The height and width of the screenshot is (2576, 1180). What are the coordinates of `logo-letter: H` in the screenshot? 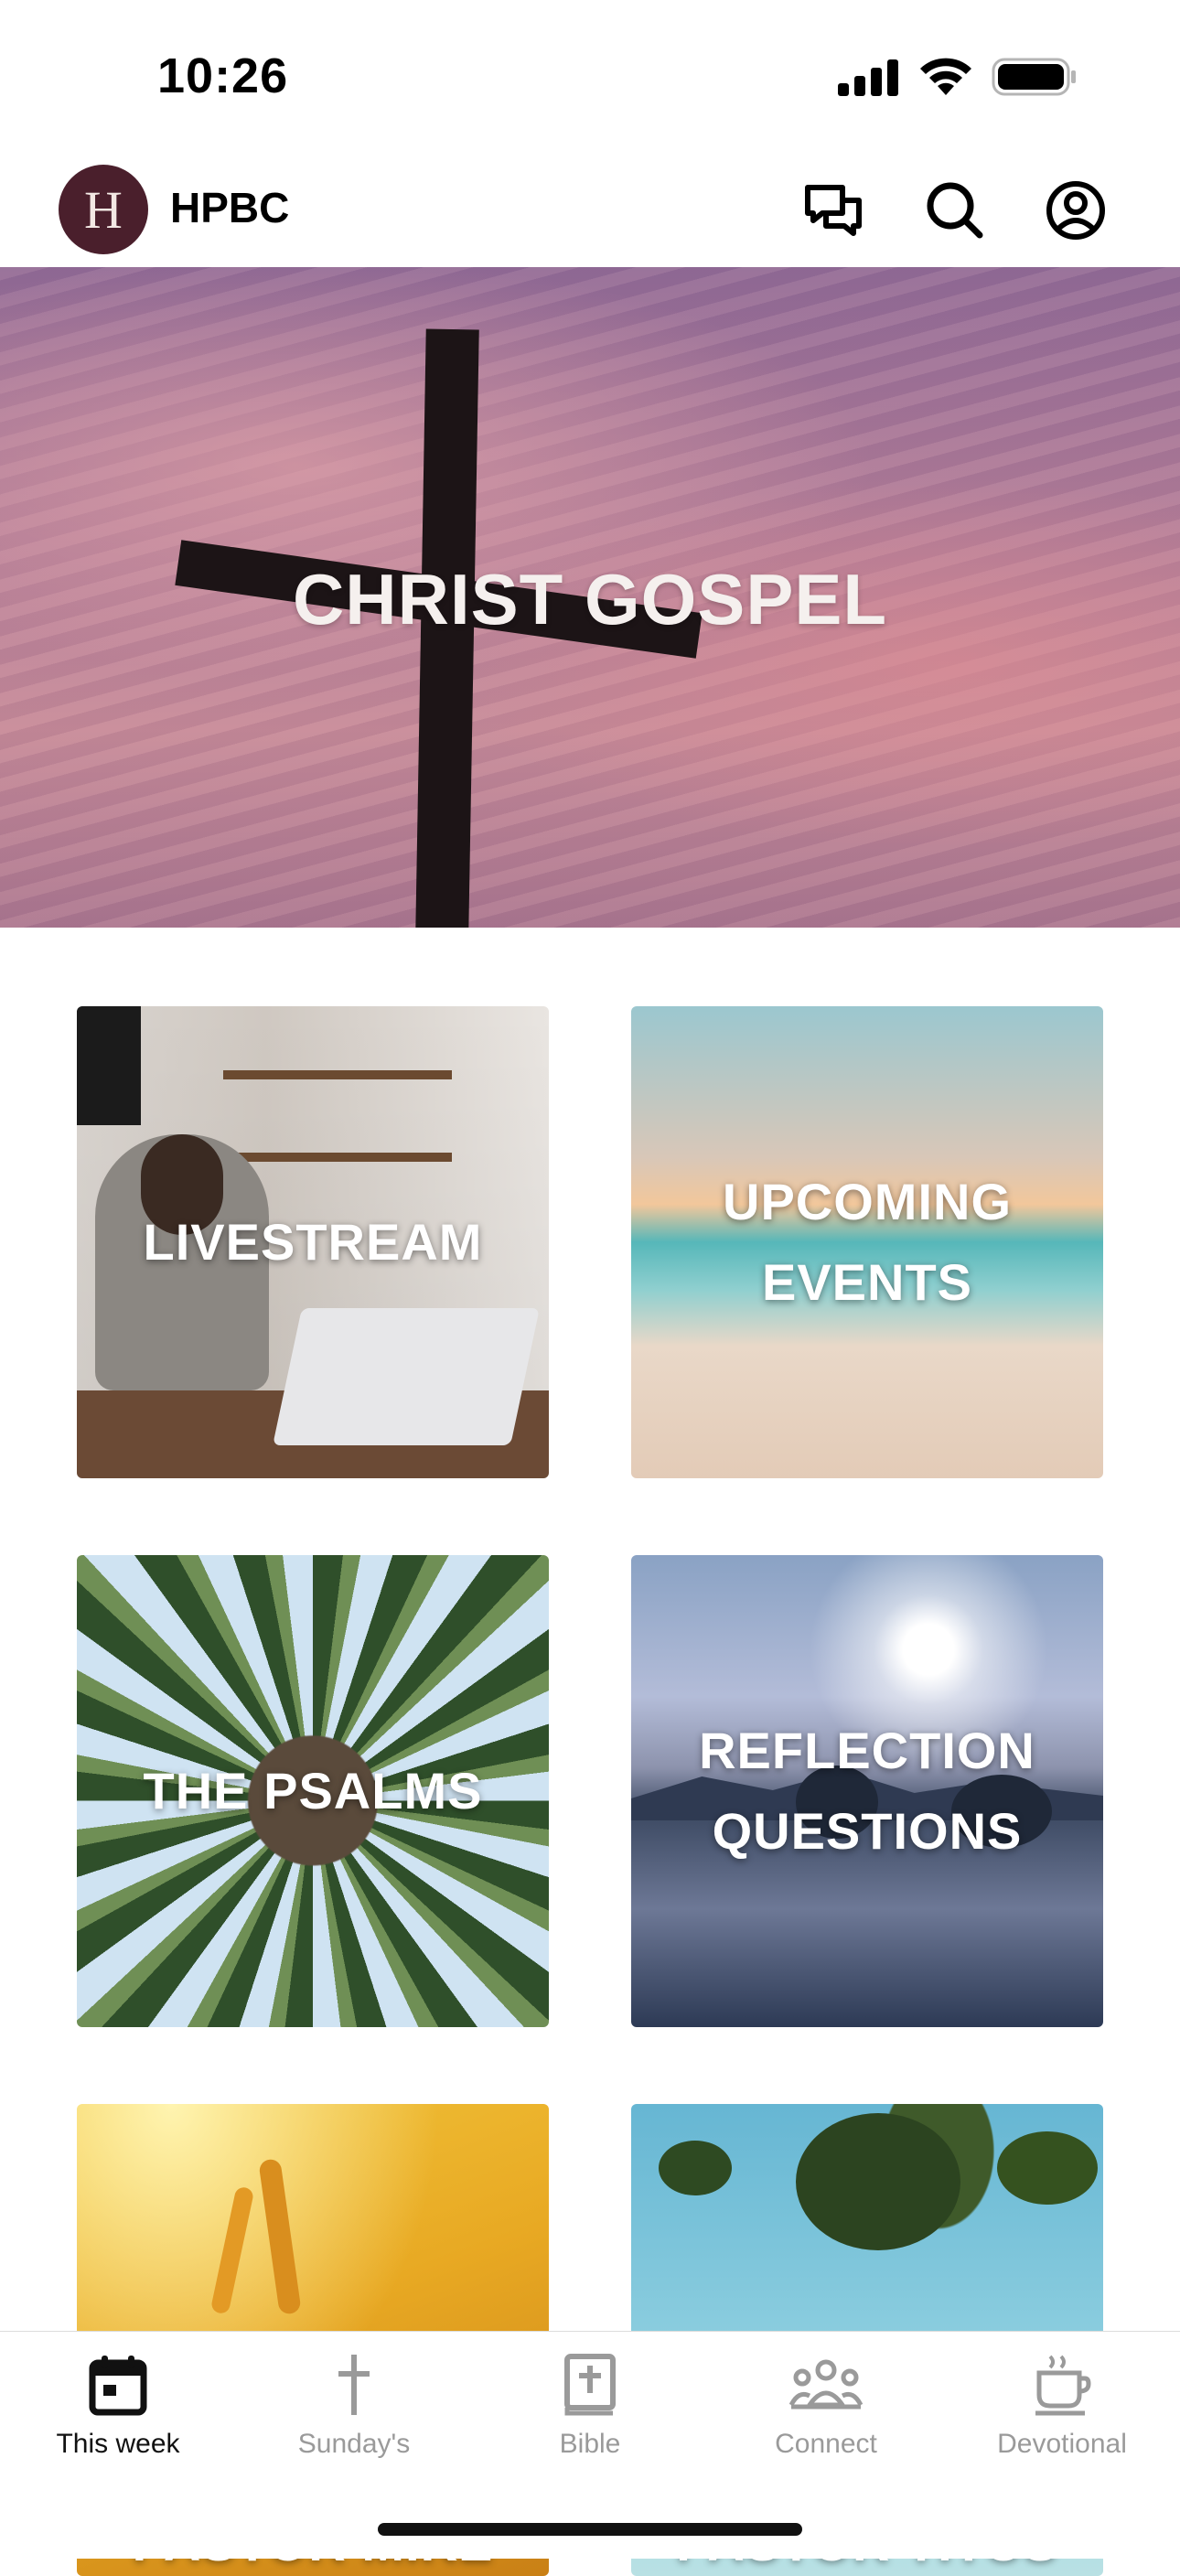 It's located at (103, 210).